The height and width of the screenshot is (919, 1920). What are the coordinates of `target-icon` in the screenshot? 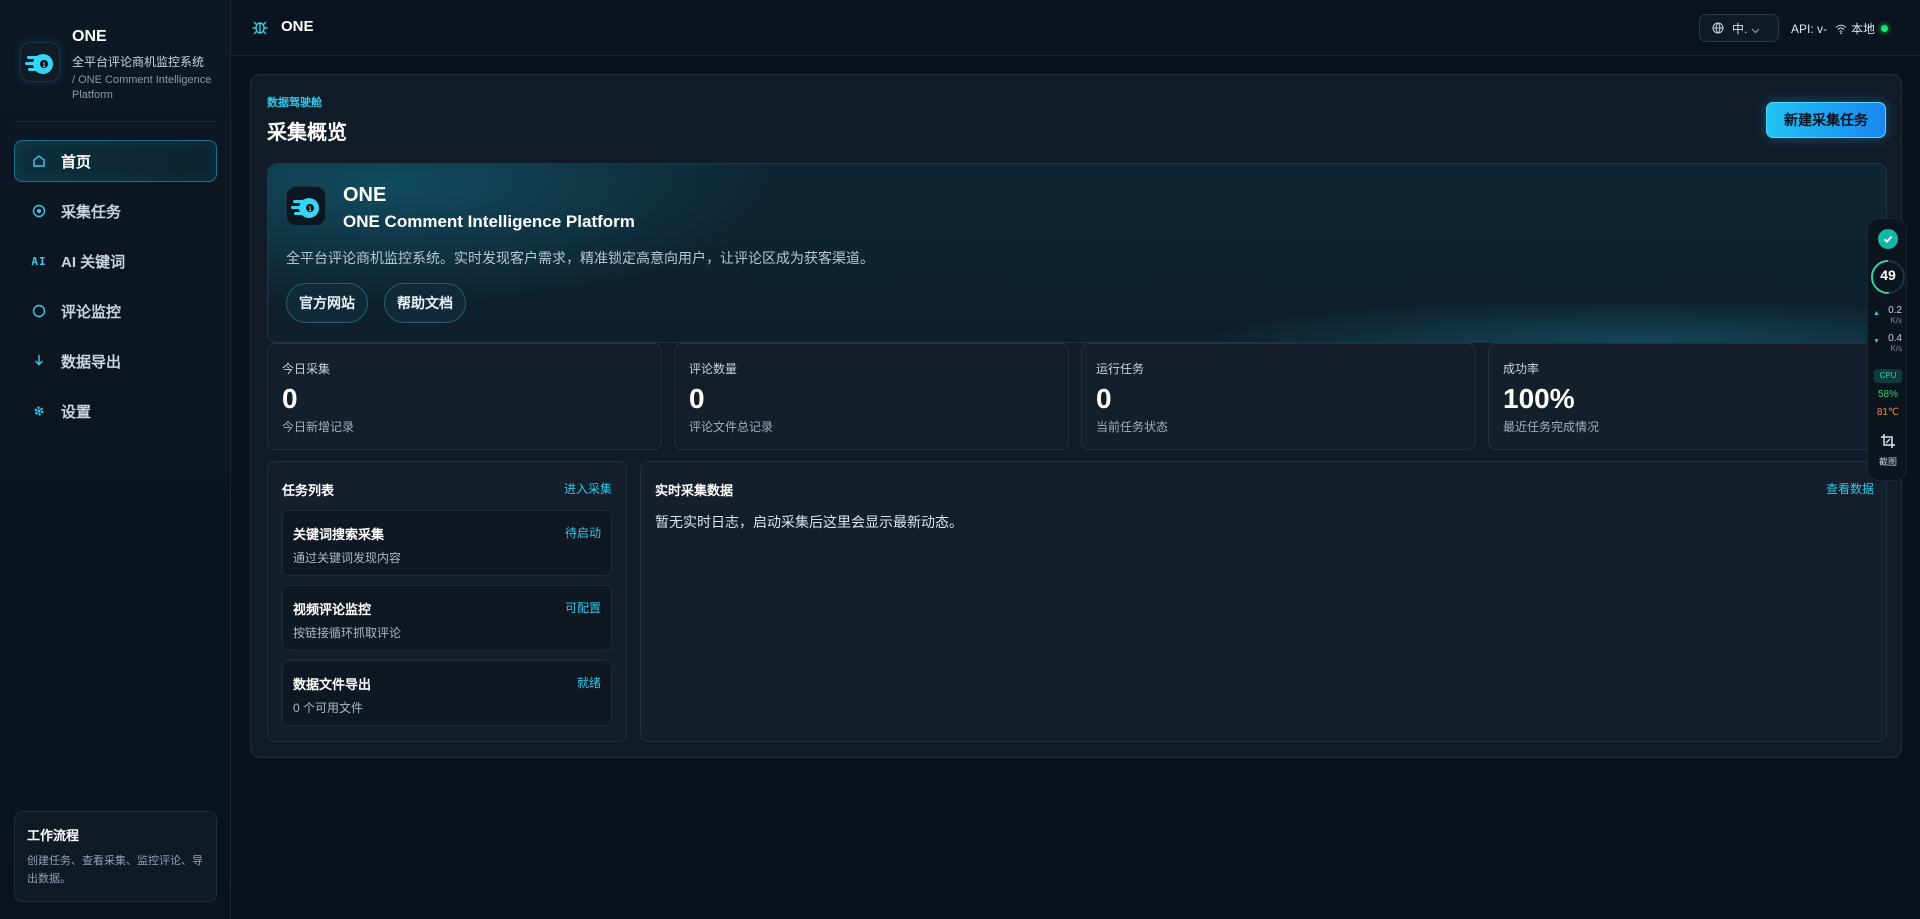 It's located at (39, 211).